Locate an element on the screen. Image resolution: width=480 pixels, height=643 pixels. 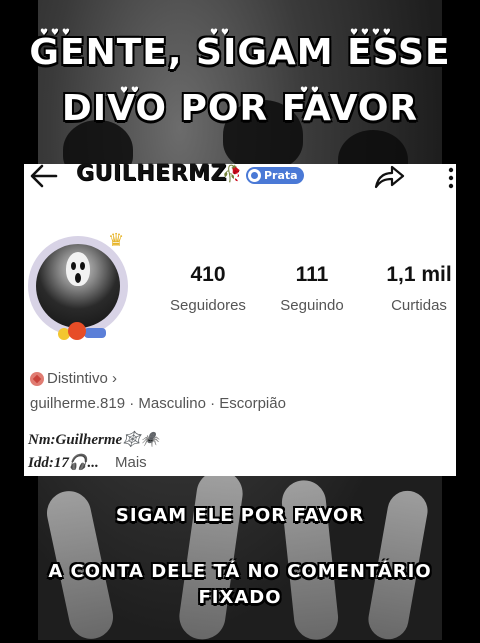
stat-label: Curtidas is located at coordinates (419, 305).